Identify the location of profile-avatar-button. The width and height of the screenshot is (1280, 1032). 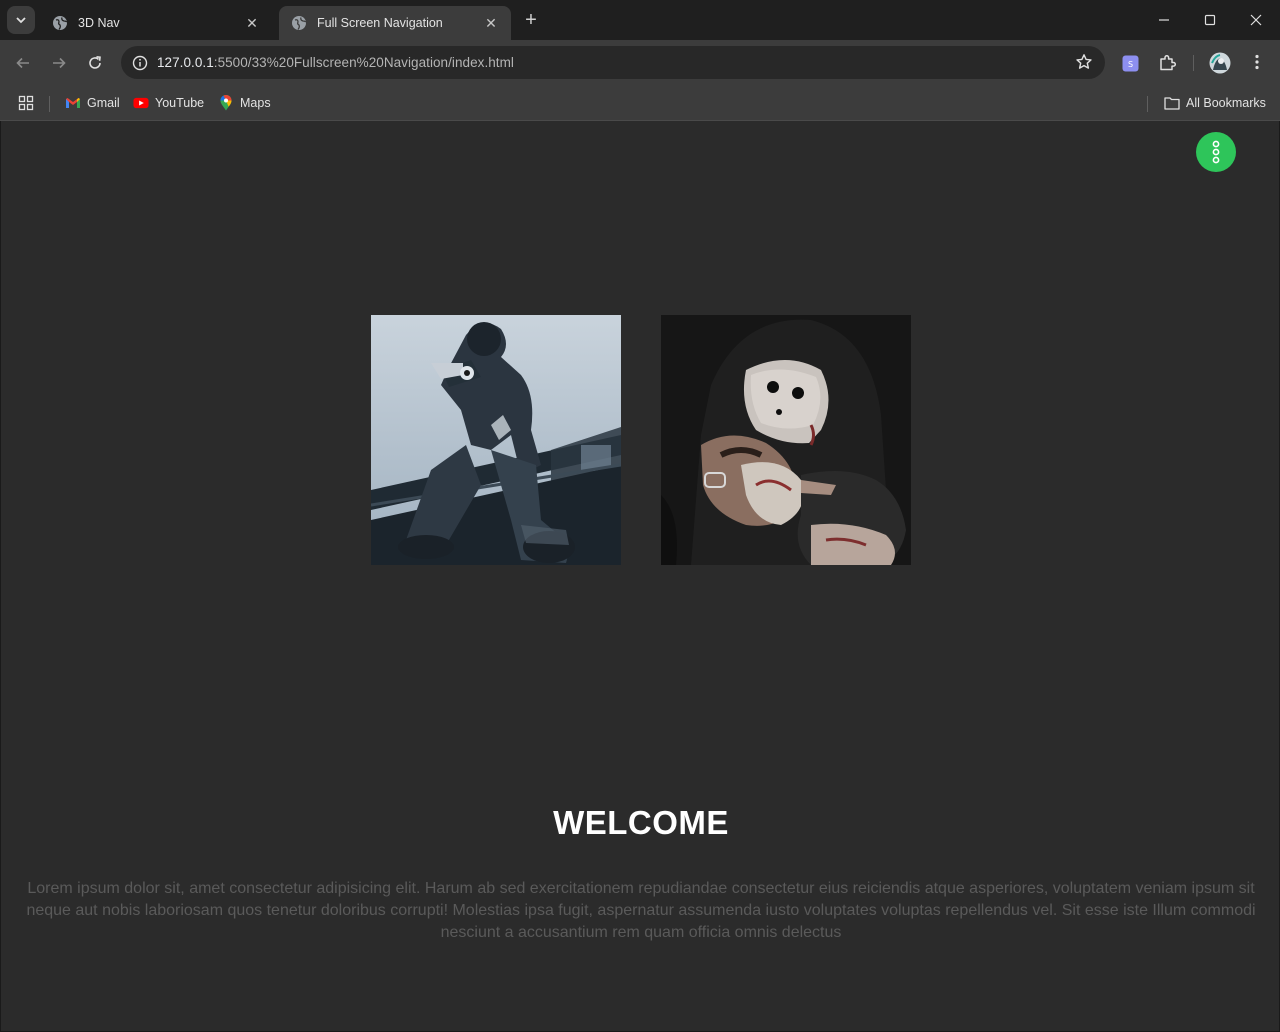
(1220, 65).